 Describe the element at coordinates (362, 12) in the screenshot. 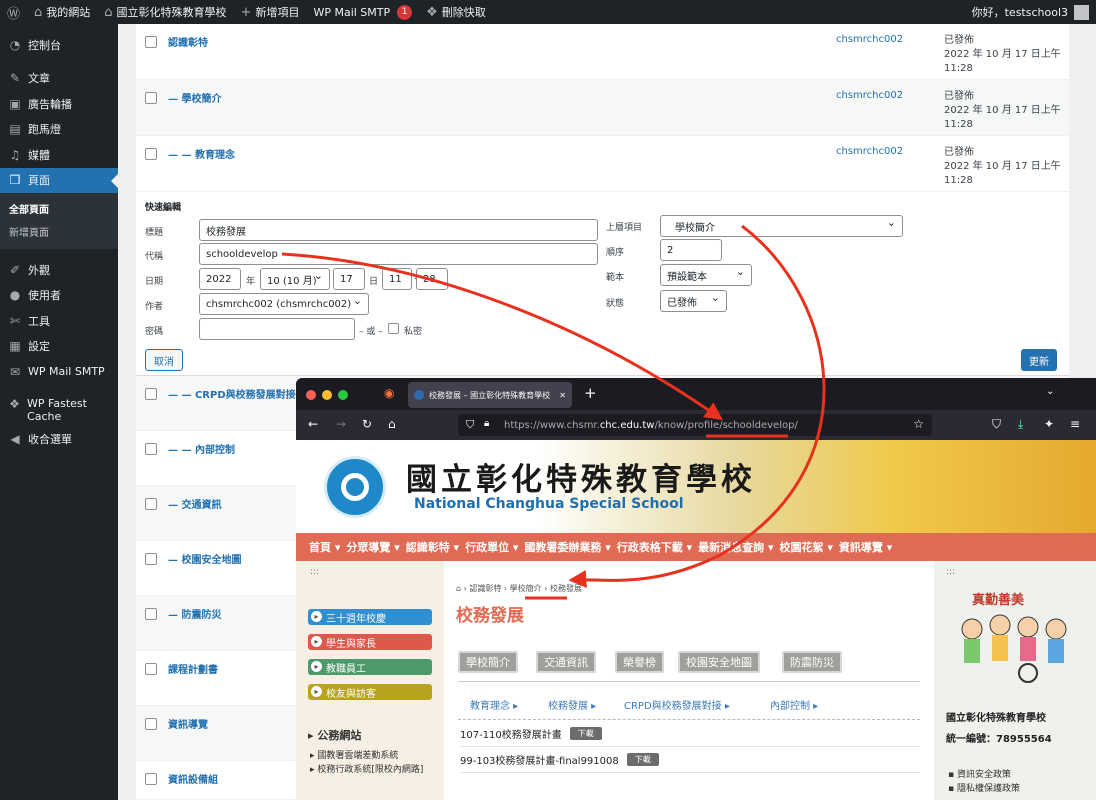

I see `smtp-menu: WP Mail SMTP 1` at that location.